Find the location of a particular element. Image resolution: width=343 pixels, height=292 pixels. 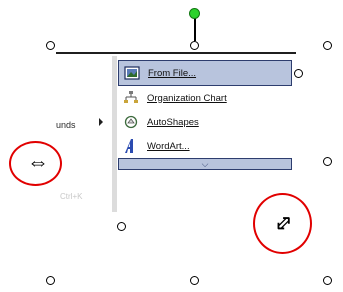

submenu-fragment-label: unds is located at coordinates (66, 125).